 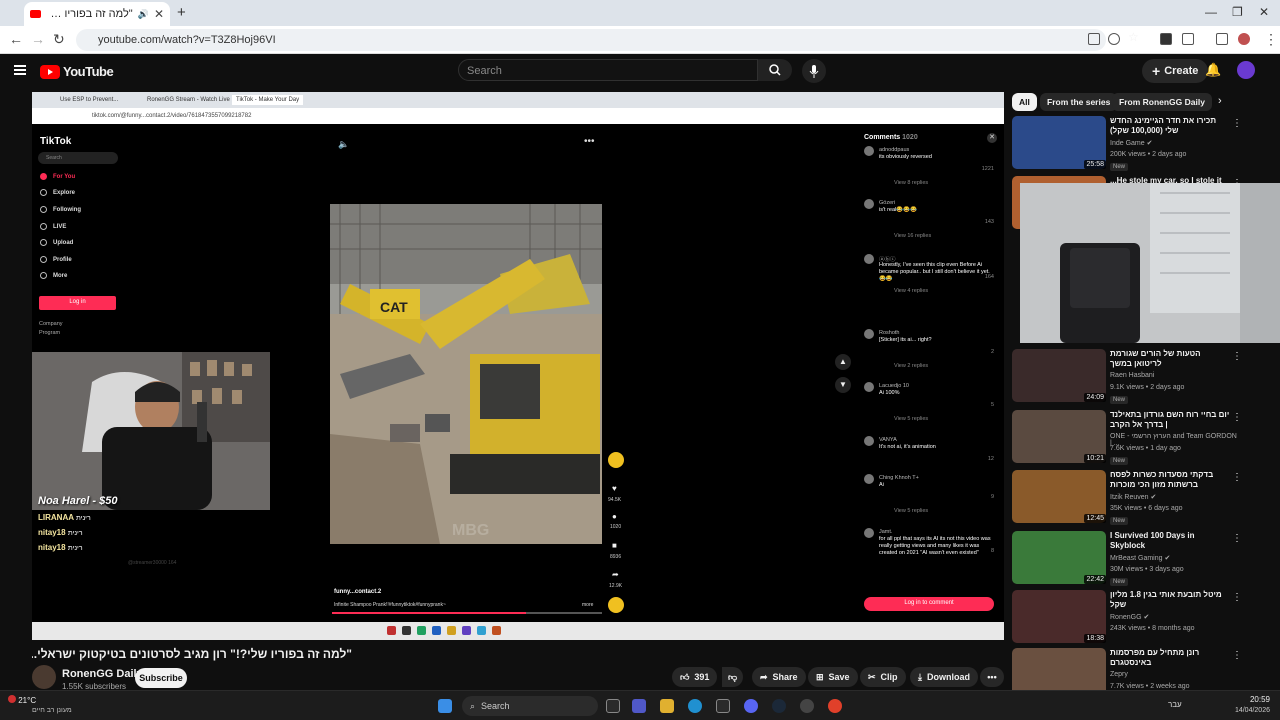 What do you see at coordinates (1211, 12) in the screenshot?
I see `minimize-button: —` at bounding box center [1211, 12].